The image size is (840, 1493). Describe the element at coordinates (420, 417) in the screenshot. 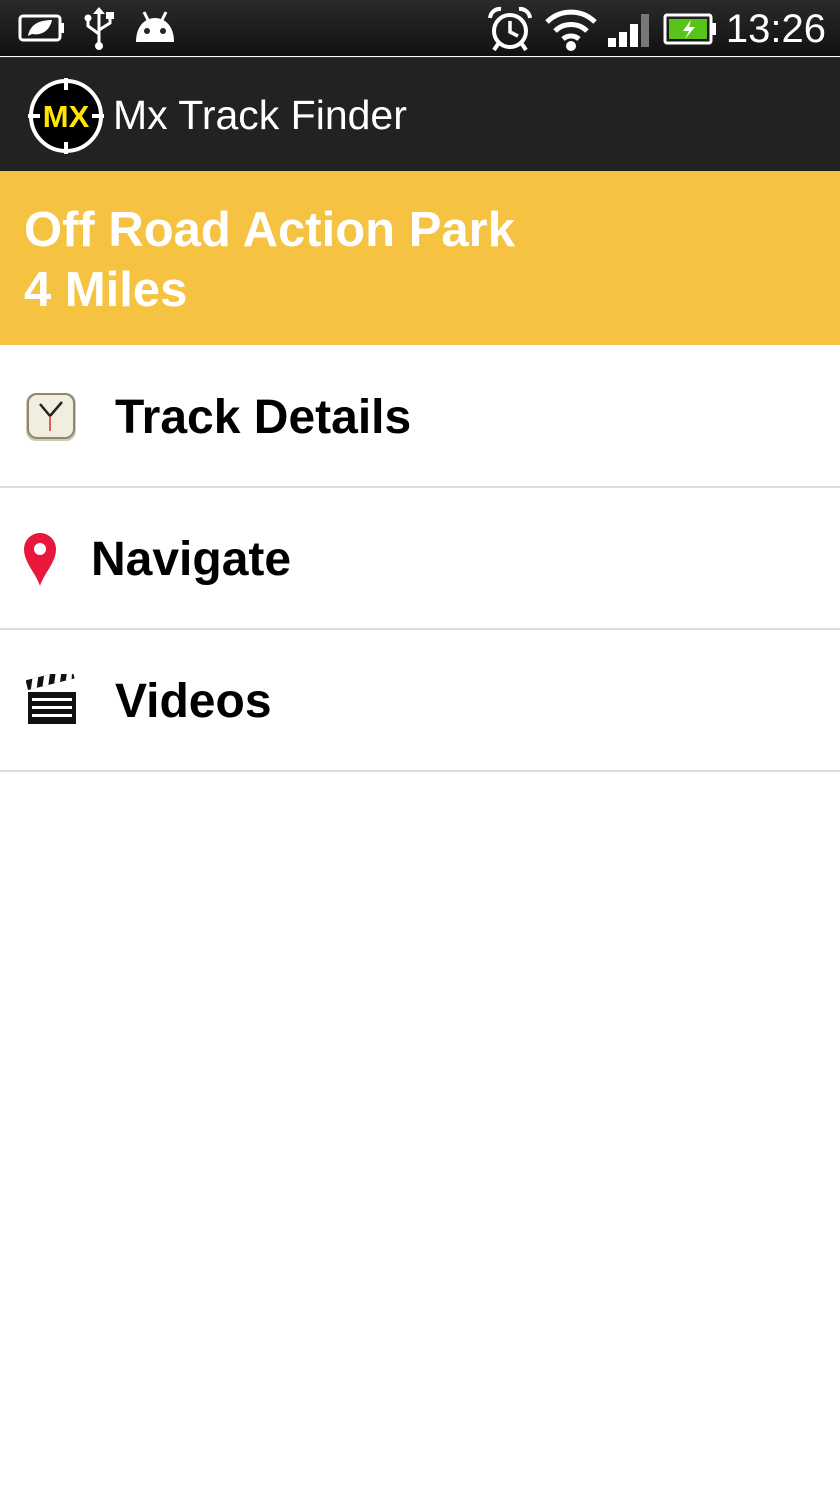

I see `menu-item-track-details: Track Details` at that location.